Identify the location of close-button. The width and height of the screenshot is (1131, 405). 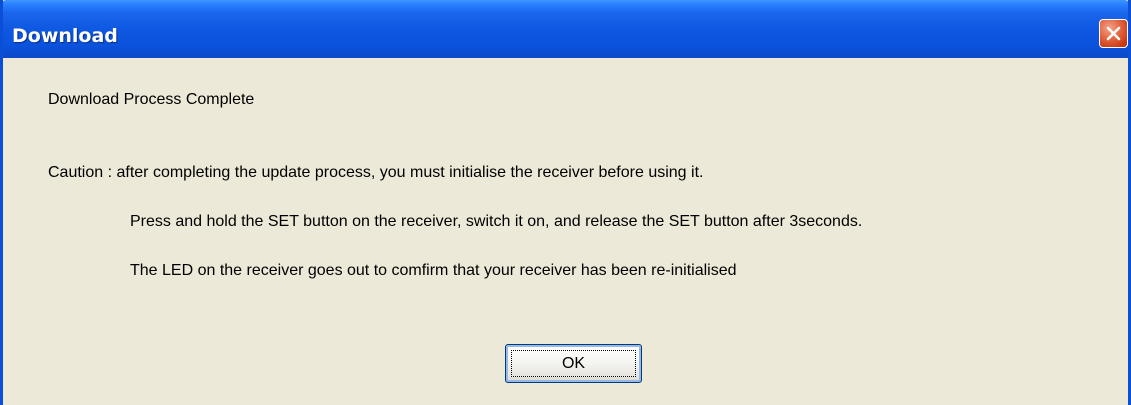
(1113, 33).